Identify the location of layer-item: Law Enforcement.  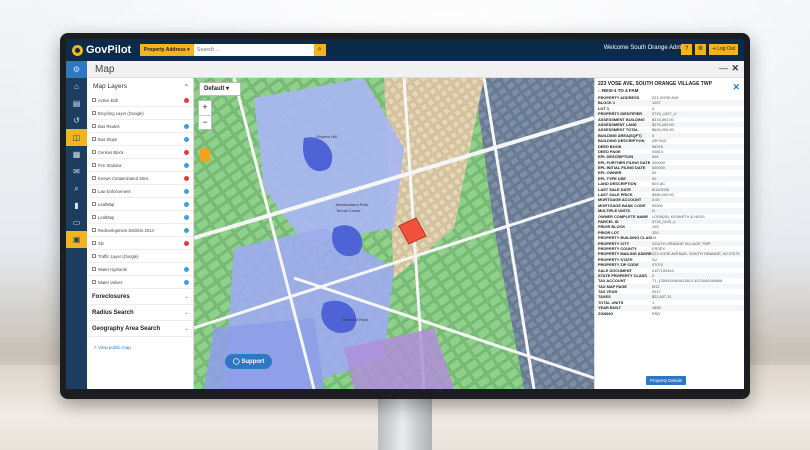
(140, 191).